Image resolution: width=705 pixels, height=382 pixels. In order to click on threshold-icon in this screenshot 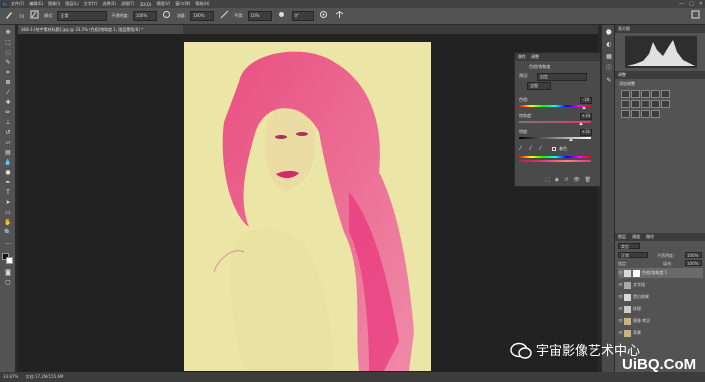, I will do `click(645, 114)`.